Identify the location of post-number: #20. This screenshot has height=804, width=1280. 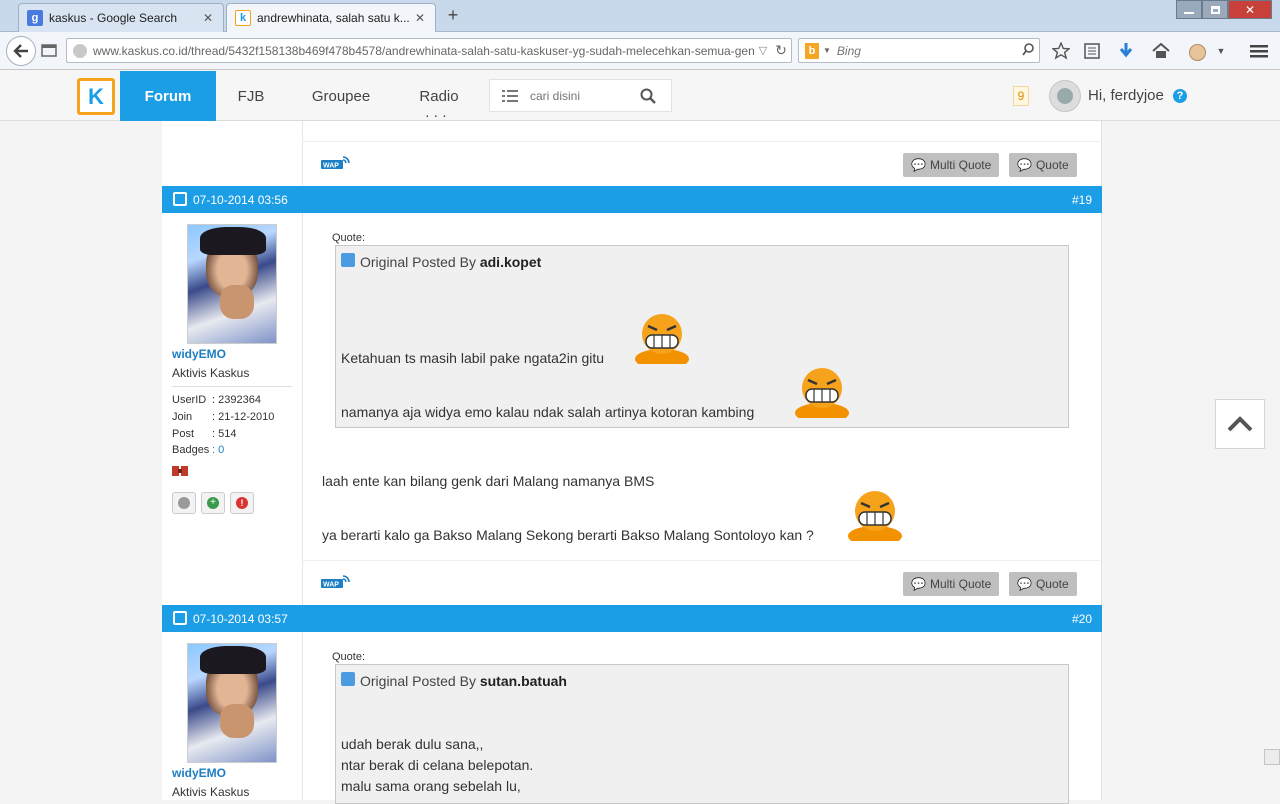
(1082, 619).